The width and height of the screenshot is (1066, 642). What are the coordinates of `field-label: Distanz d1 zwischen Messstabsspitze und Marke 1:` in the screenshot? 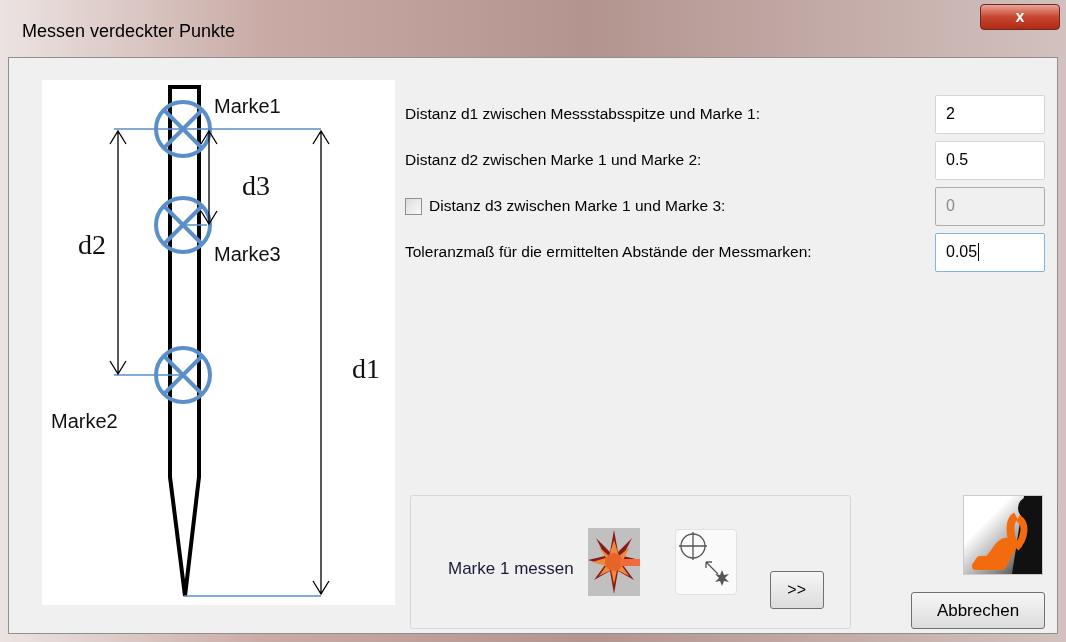 It's located at (582, 114).